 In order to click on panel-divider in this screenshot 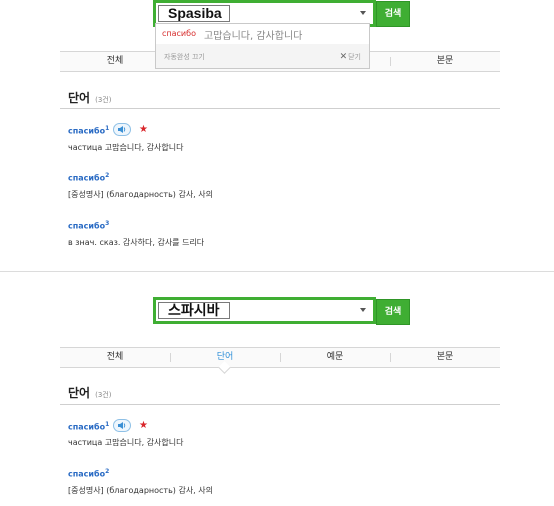, I will do `click(277, 271)`.